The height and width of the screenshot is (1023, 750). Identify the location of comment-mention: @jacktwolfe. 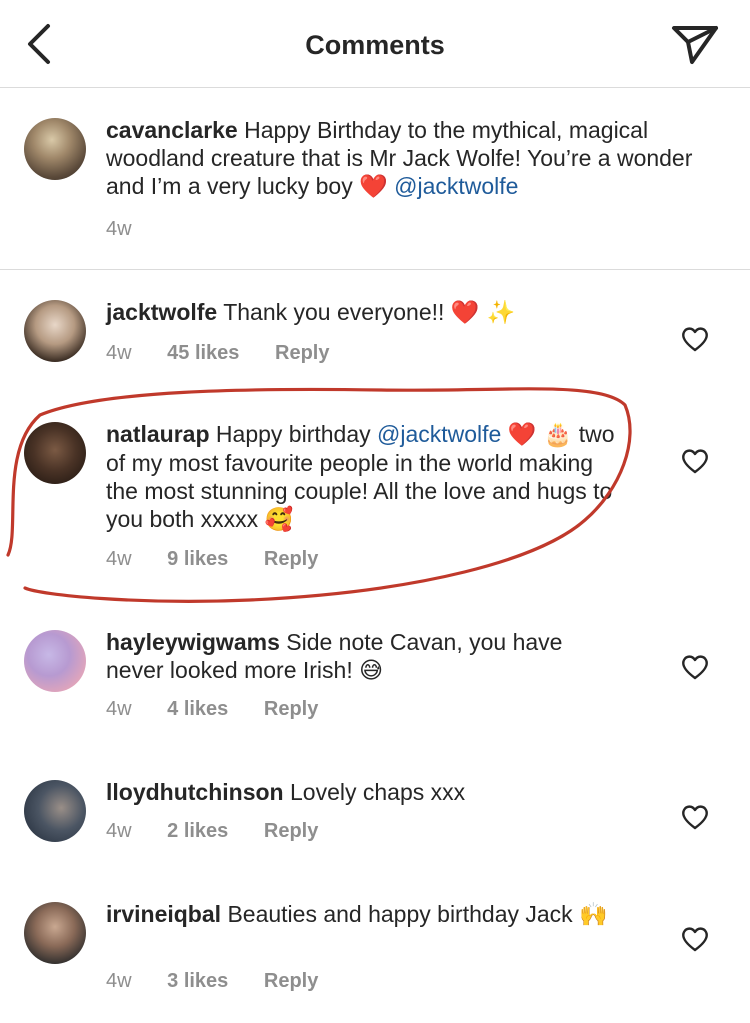
(439, 434).